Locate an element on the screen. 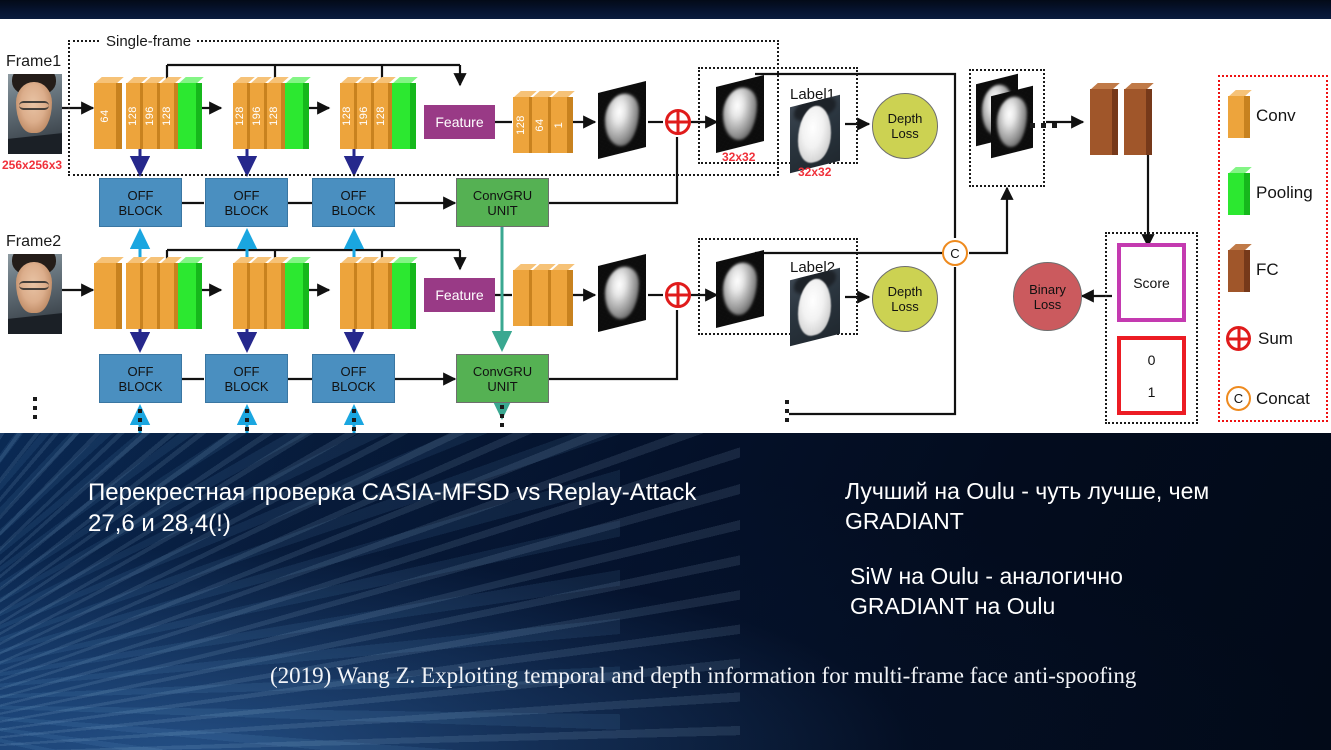 The height and width of the screenshot is (750, 1331). depth-map-row2 is located at coordinates (622, 293).